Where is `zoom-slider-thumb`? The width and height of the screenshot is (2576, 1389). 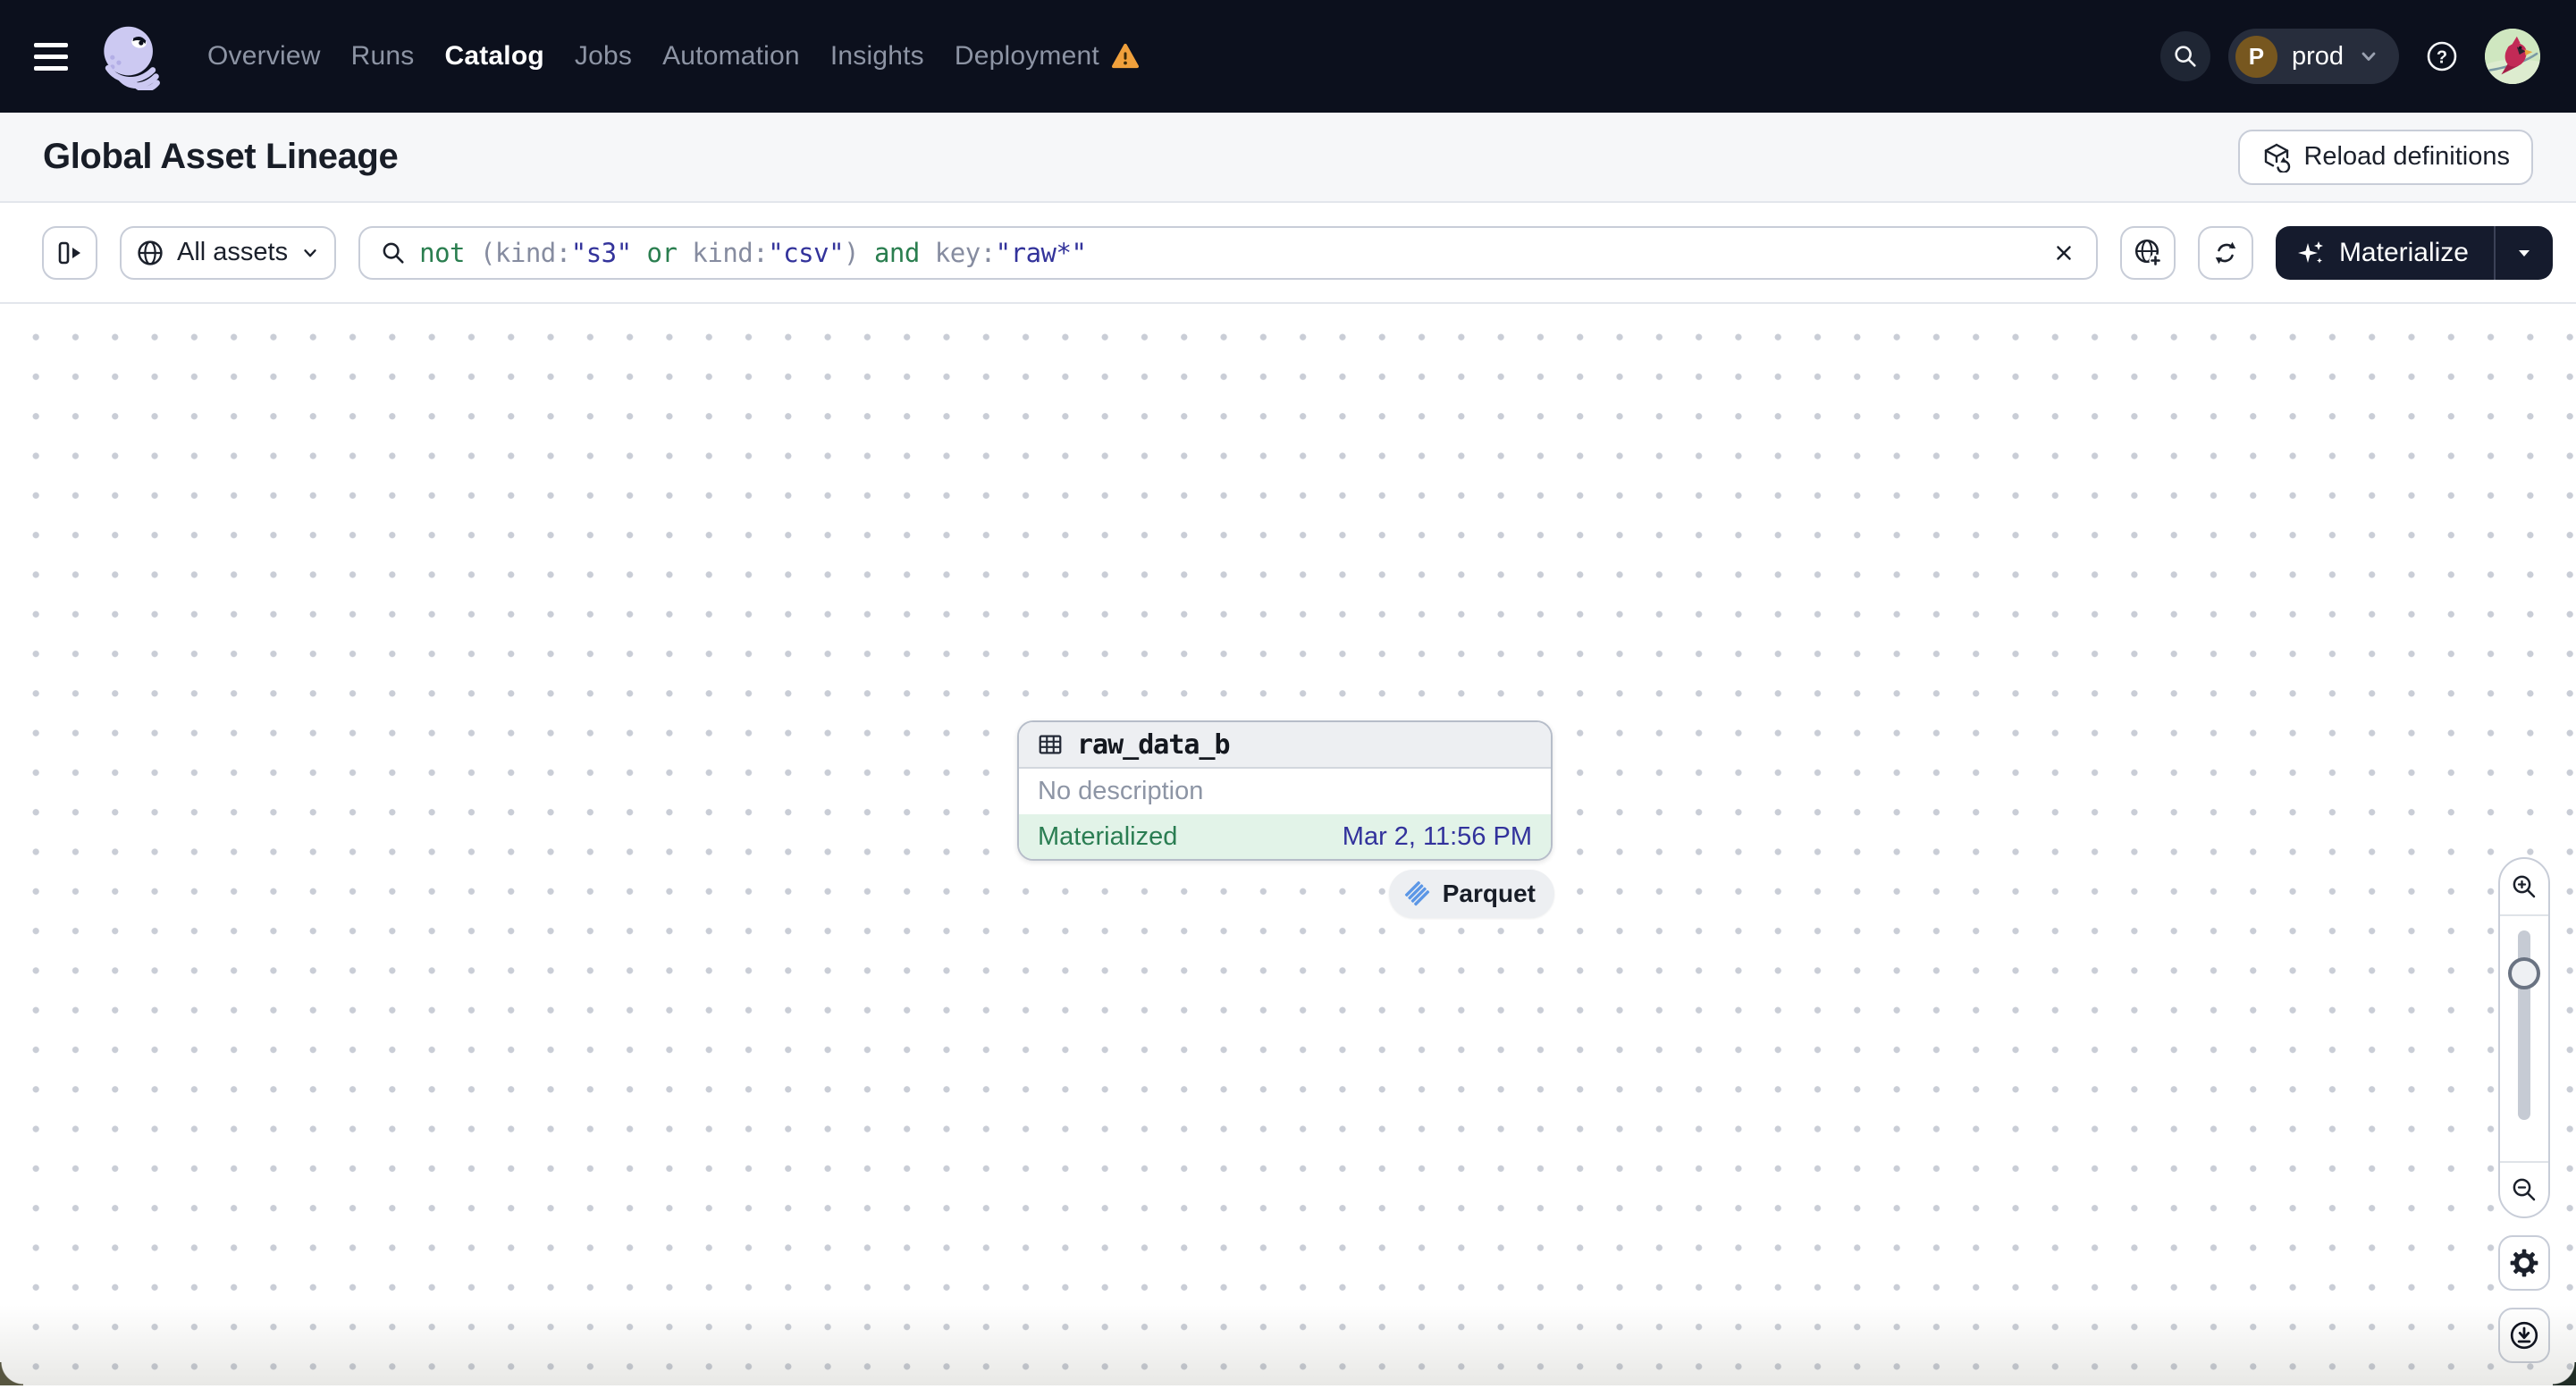
zoom-slider-thumb is located at coordinates (2524, 973).